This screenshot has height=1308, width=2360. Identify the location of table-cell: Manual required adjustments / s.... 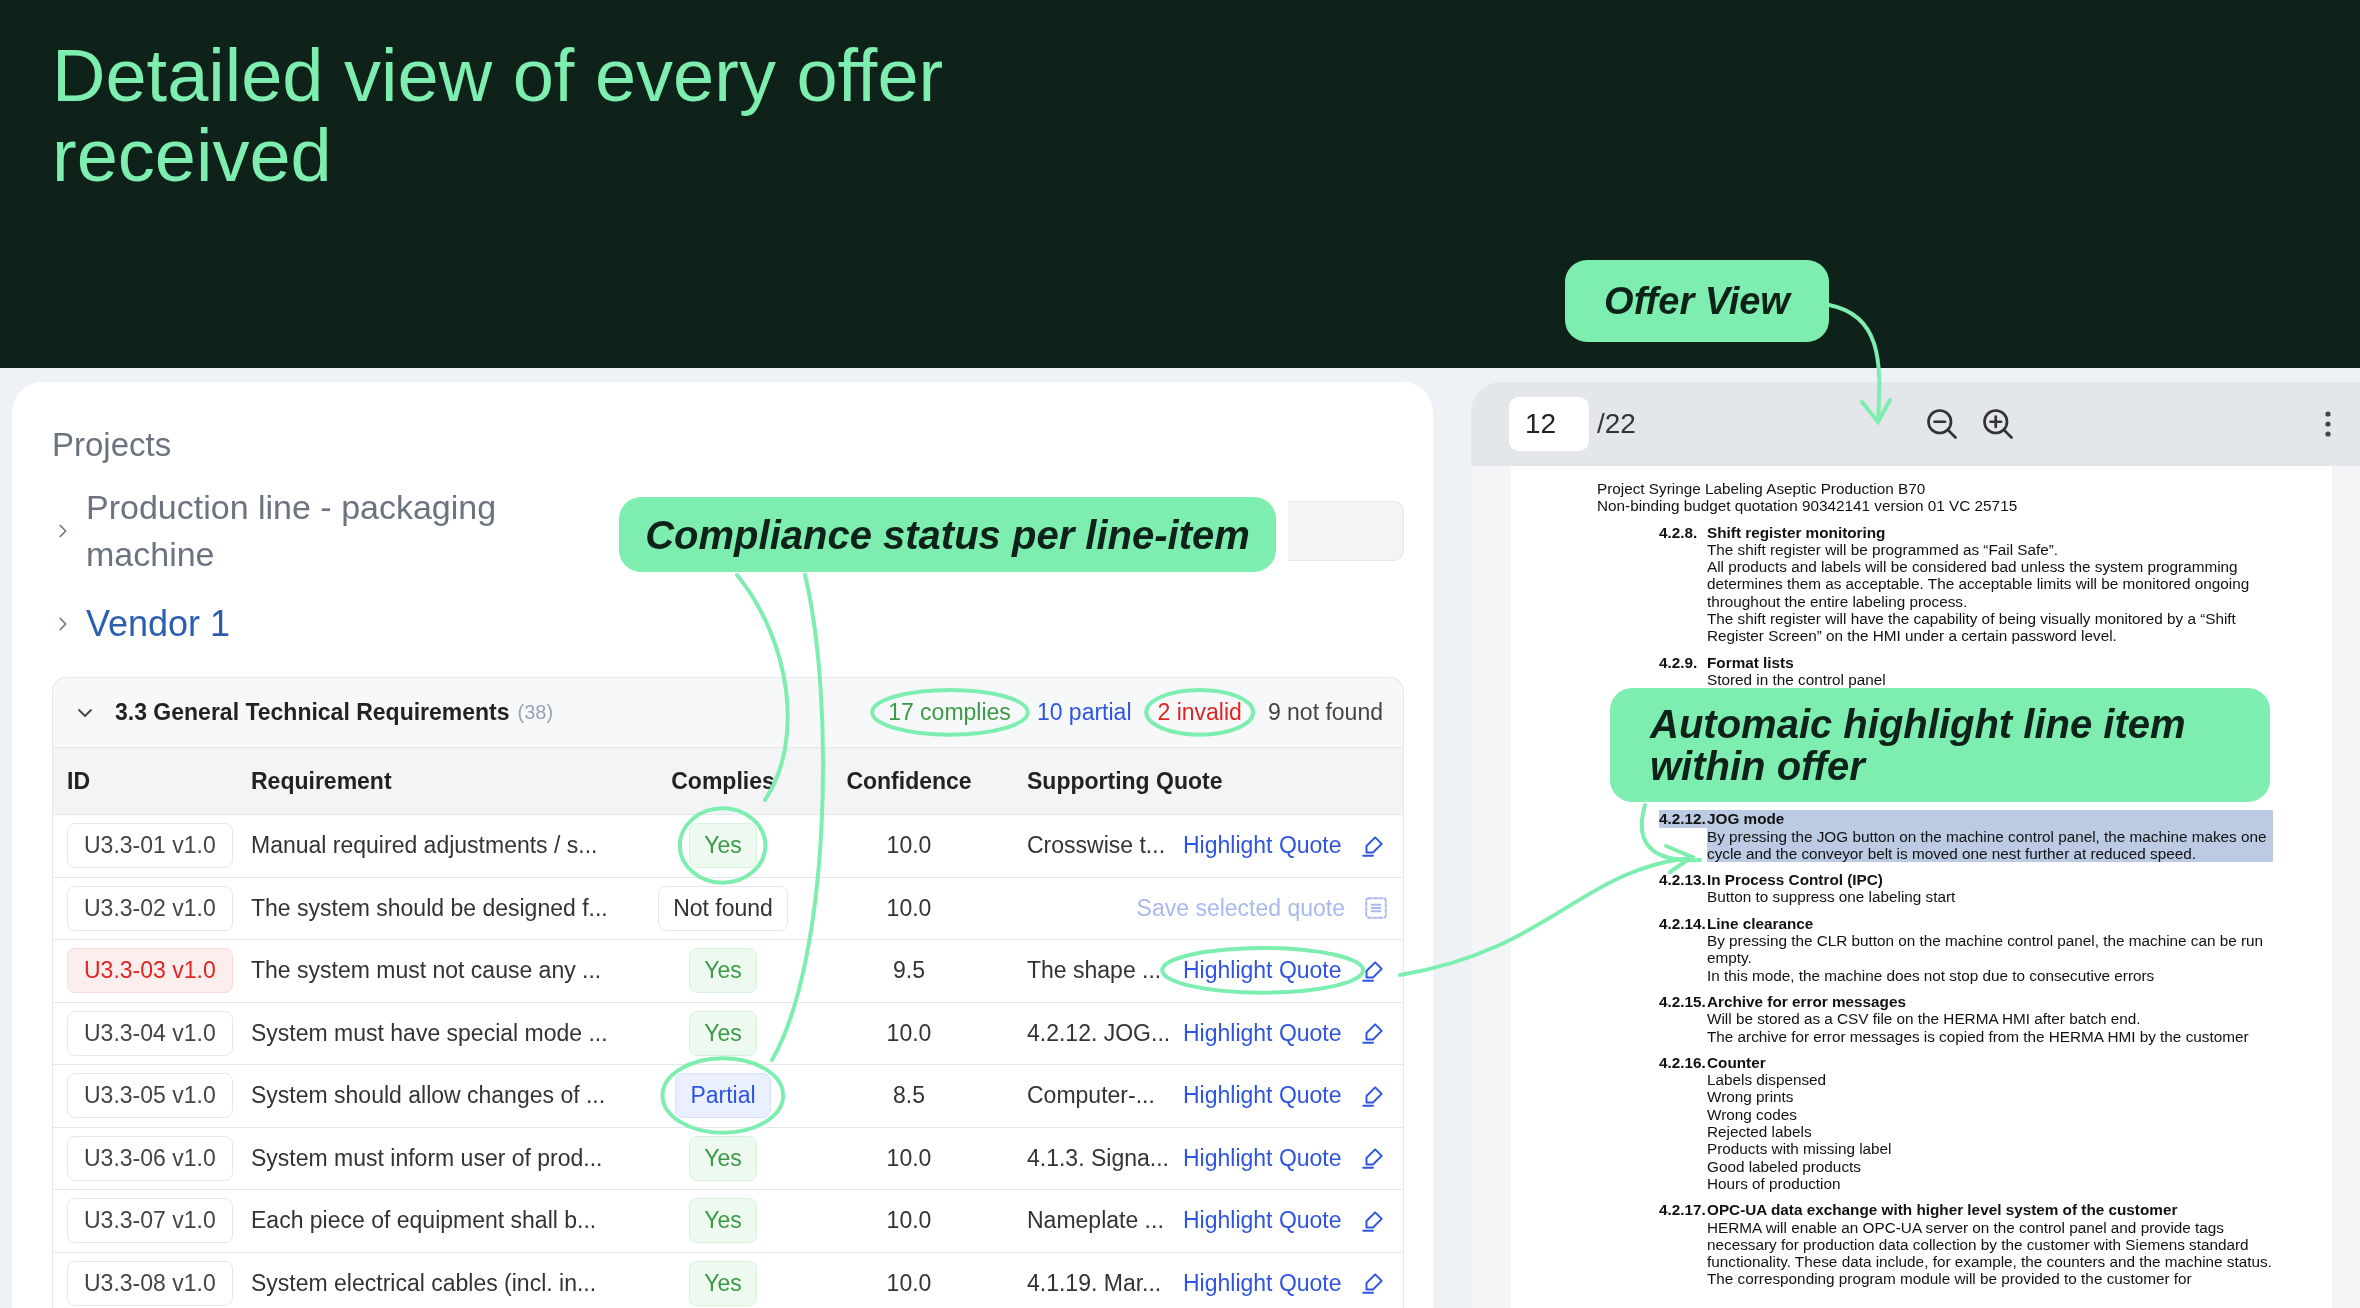
(424, 846).